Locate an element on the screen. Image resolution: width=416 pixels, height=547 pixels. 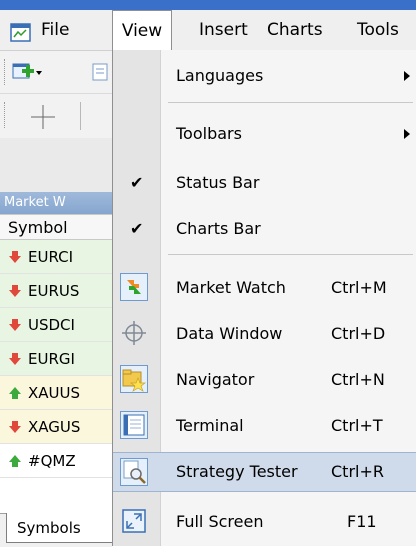
symbol-name: #QMZ is located at coordinates (52, 461).